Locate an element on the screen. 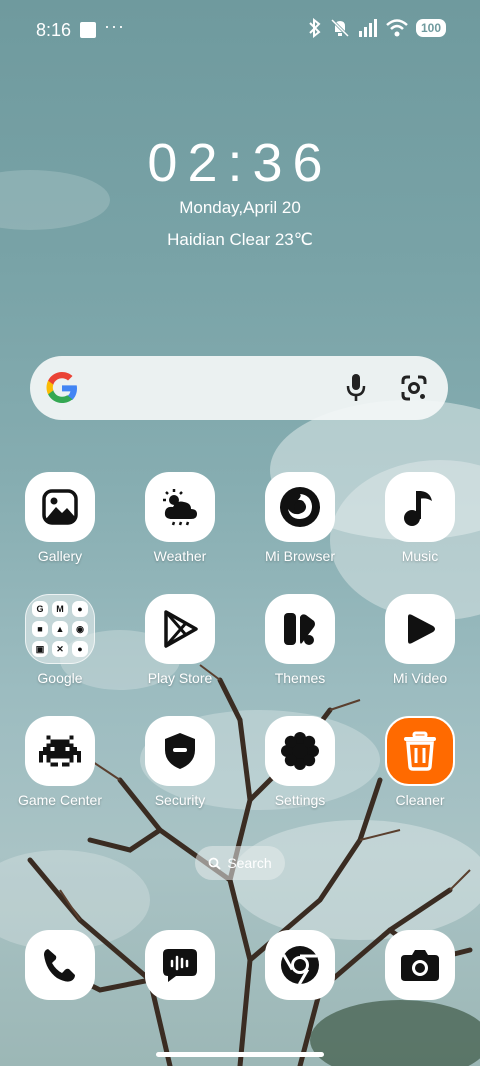 The image size is (480, 1066). phone-icon is located at coordinates (60, 965).